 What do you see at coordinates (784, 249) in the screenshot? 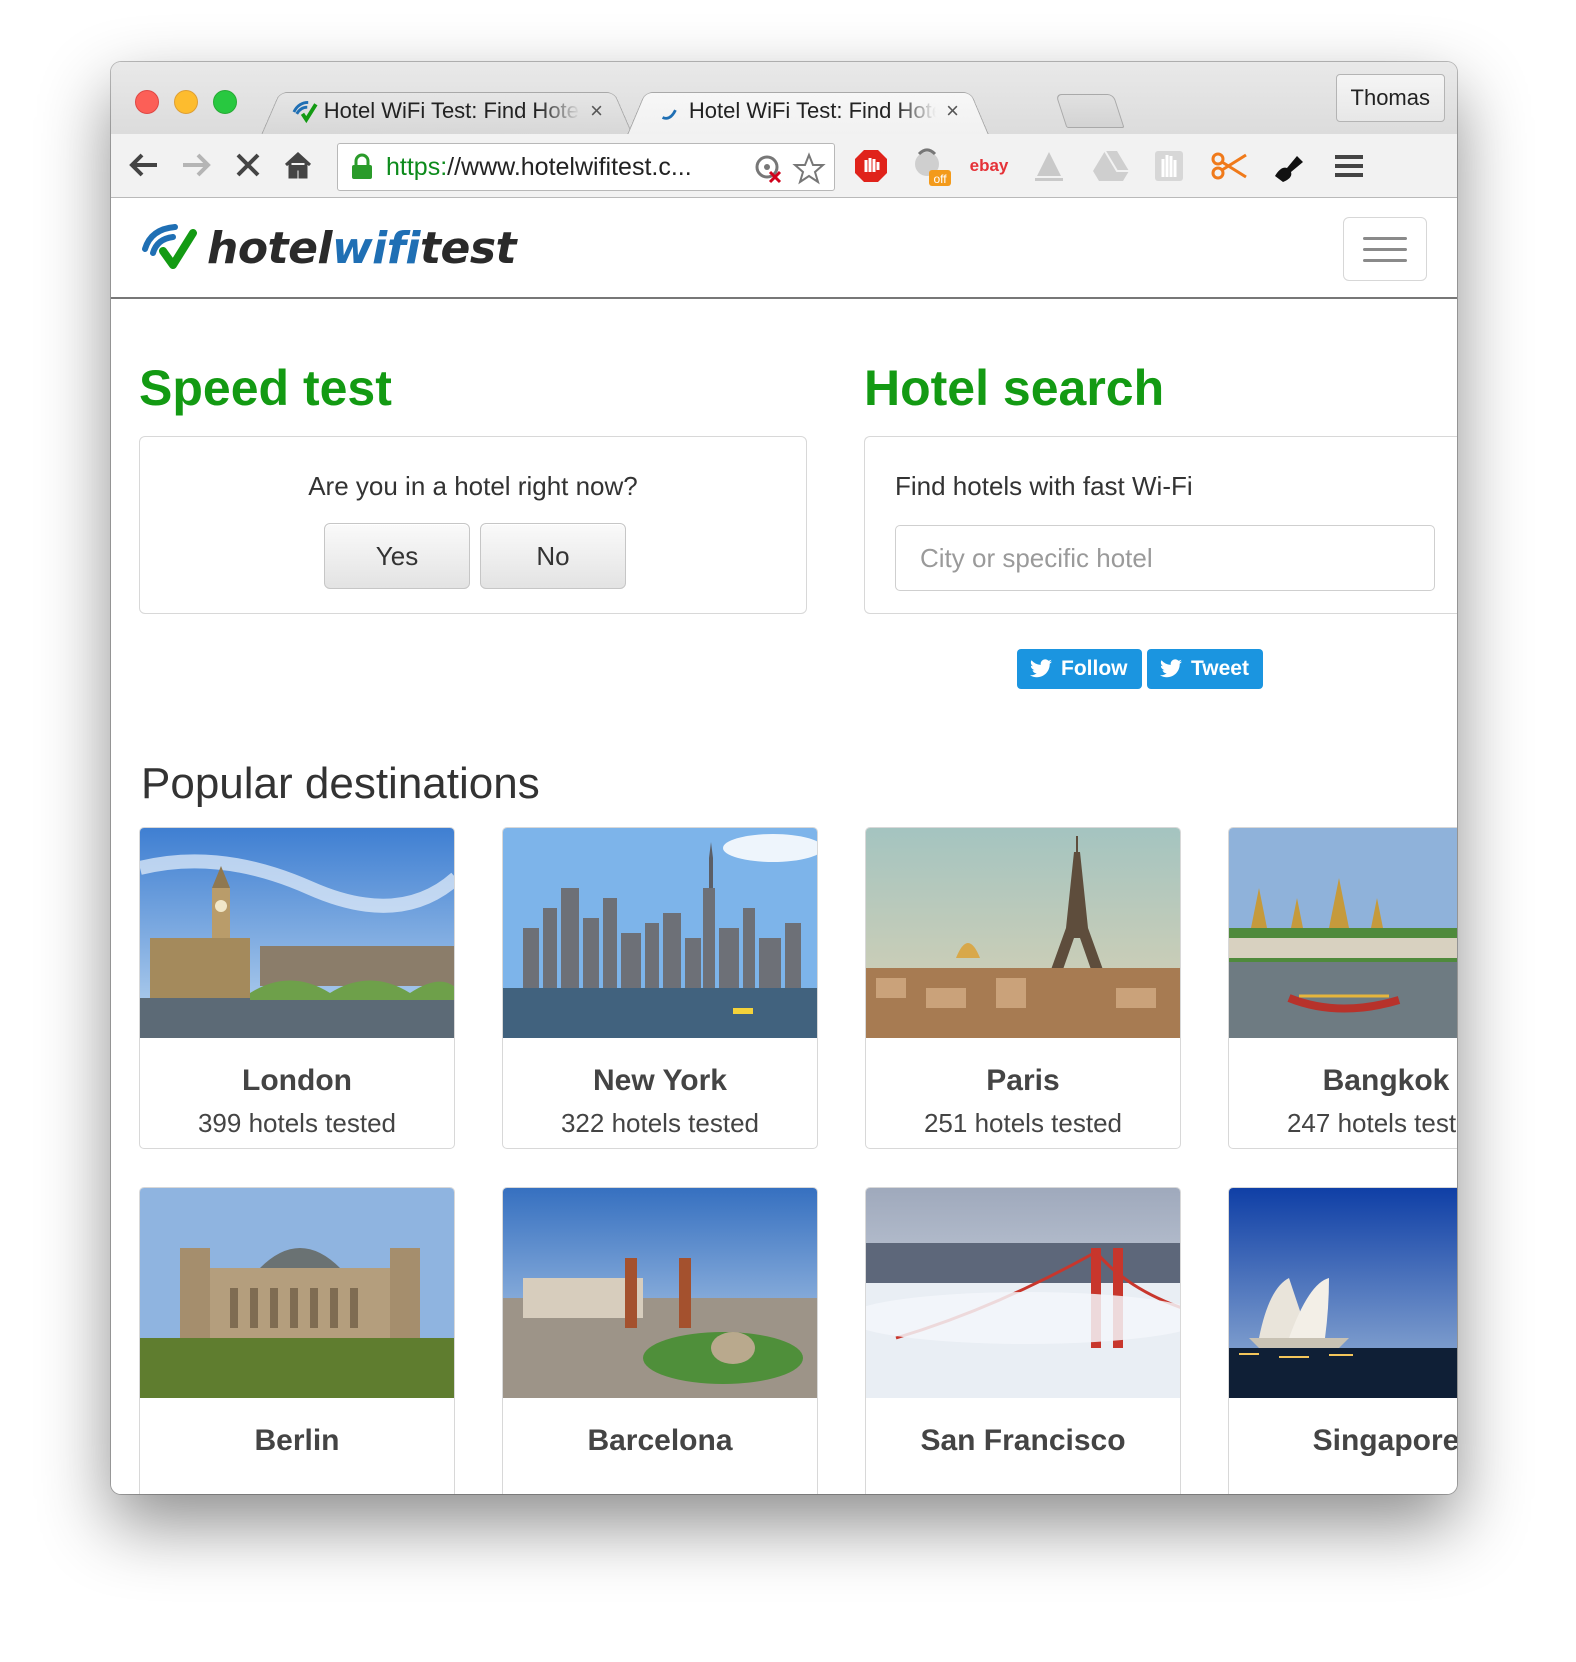
I see `site-navbar: hotelwifitest` at bounding box center [784, 249].